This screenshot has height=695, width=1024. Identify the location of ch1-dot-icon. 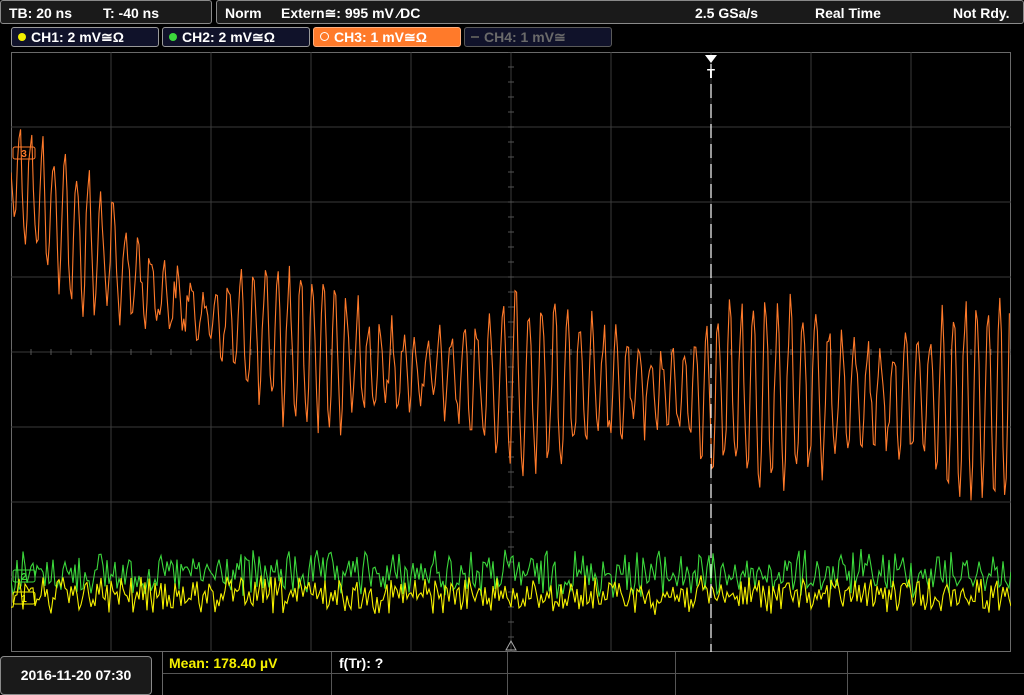
(22, 37).